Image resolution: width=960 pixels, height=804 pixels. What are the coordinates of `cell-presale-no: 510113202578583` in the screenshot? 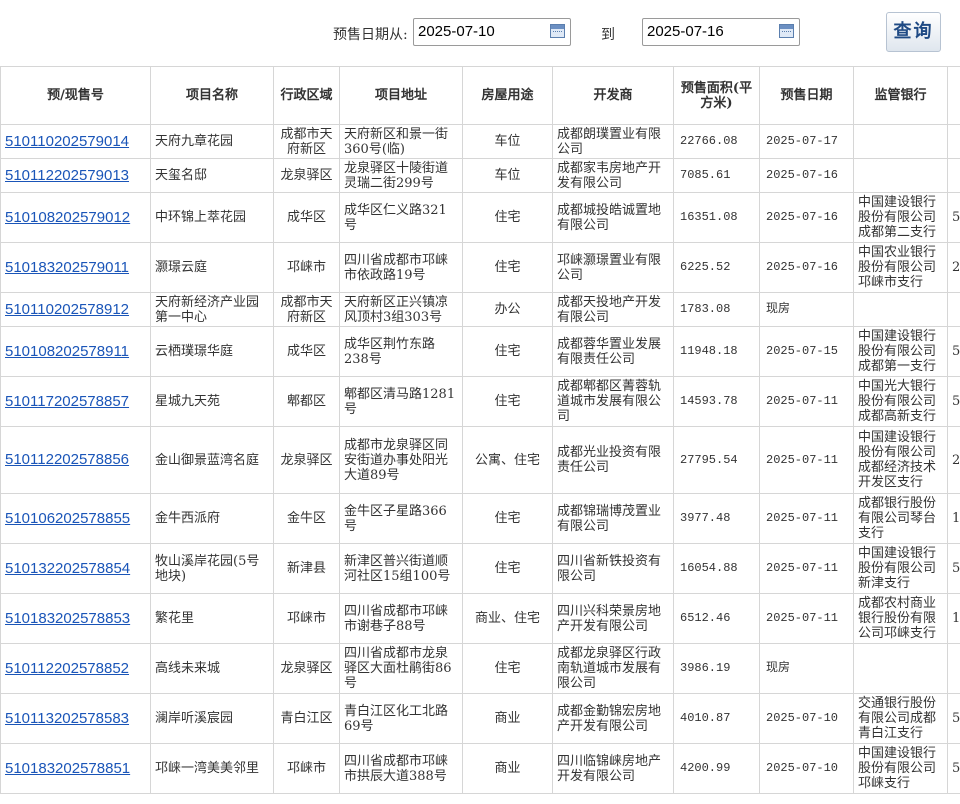 It's located at (75, 718).